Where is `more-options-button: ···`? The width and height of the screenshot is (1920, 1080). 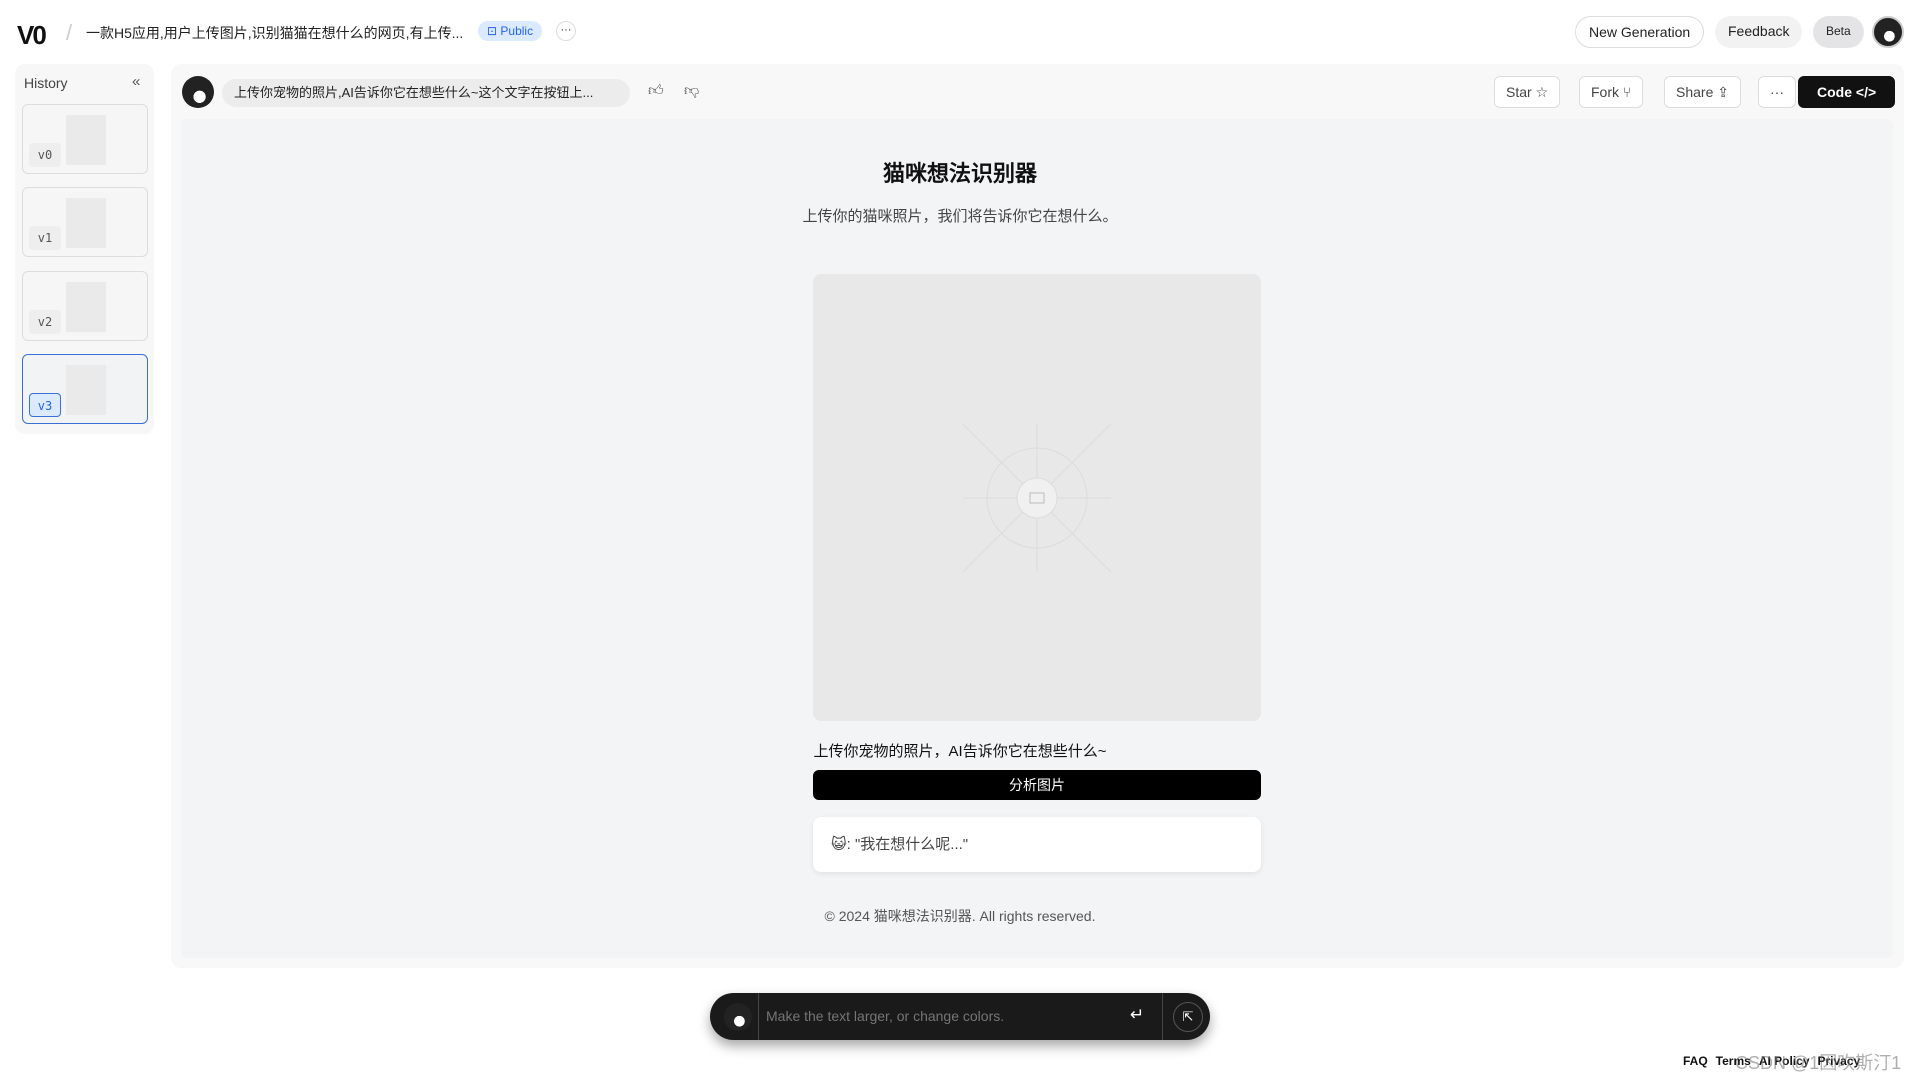 more-options-button: ··· is located at coordinates (1777, 92).